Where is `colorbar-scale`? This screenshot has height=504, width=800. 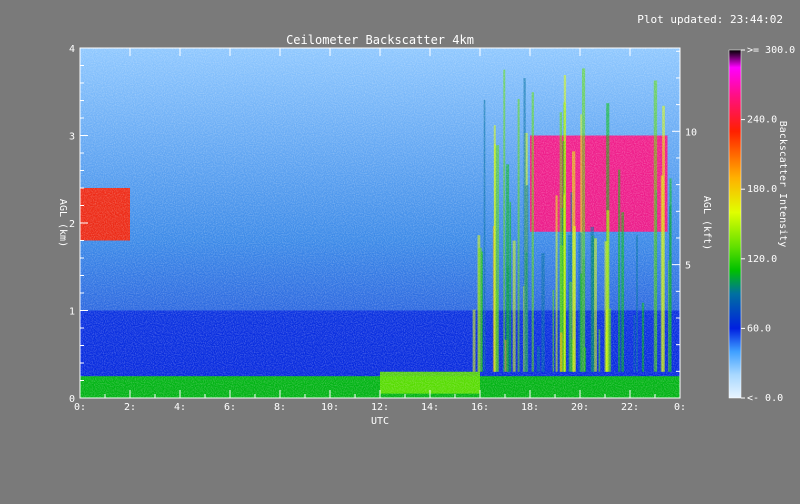
colorbar-scale is located at coordinates (735, 224).